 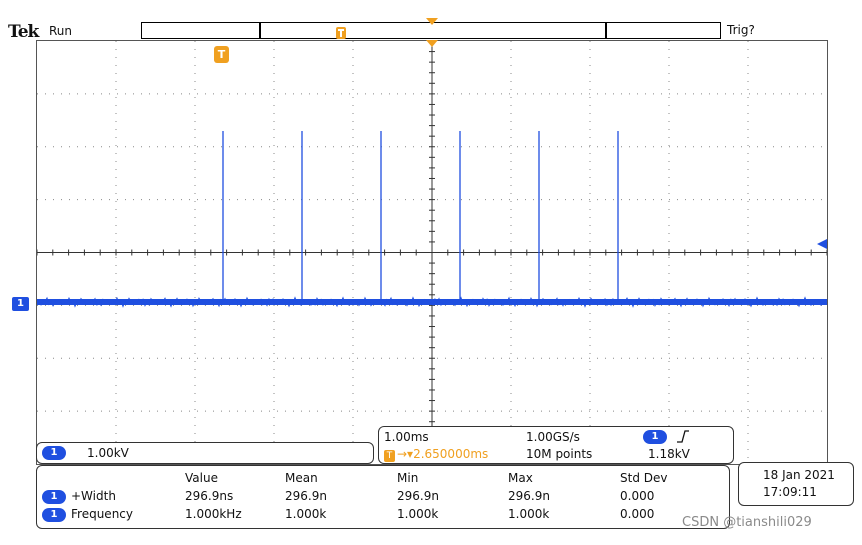 I want to click on arrow-icon: →▾, so click(x=405, y=454).